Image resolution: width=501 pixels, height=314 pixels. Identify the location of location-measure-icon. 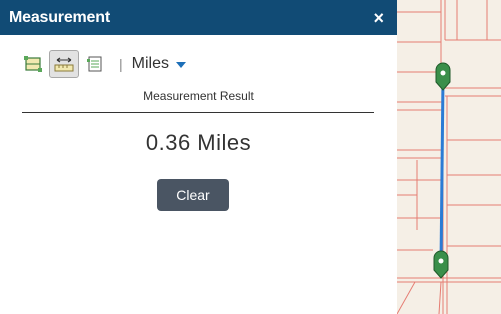
(94, 64).